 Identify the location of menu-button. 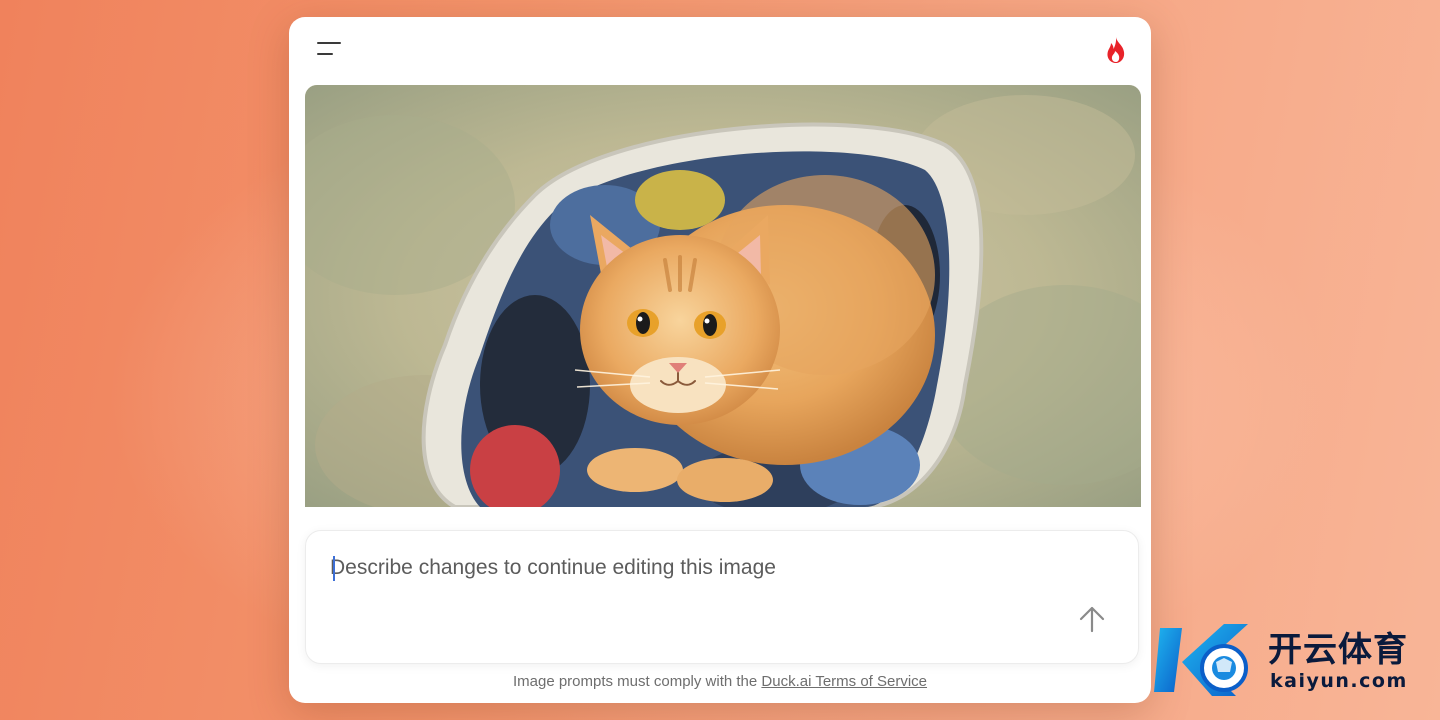
(328, 52).